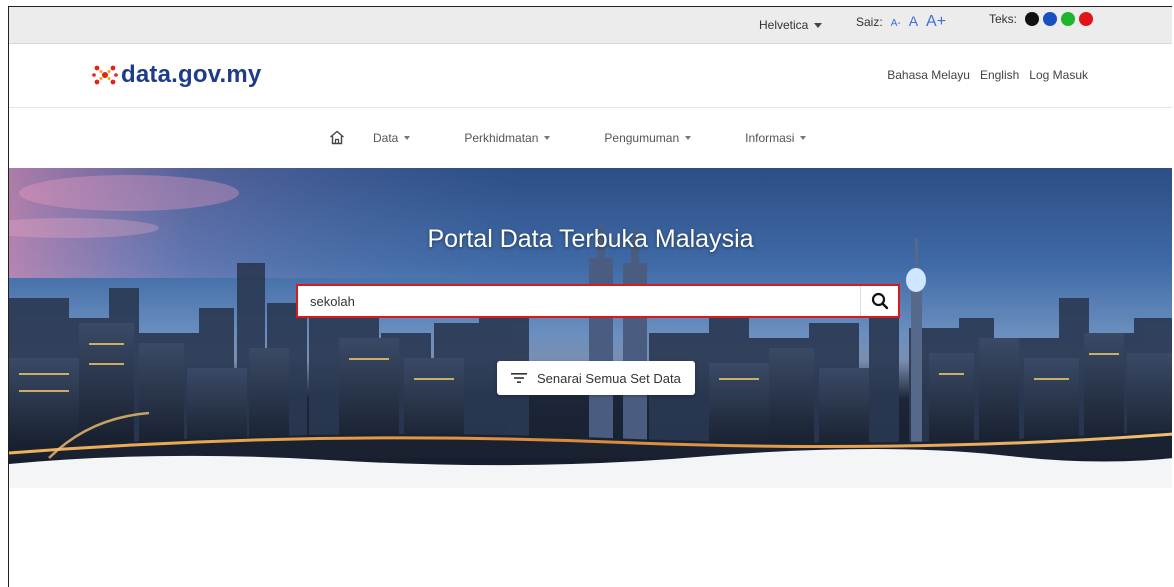 Image resolution: width=1174 pixels, height=587 pixels. I want to click on main-navigation: Data Perkhidmatan Pengumuman Informasi, so click(590, 138).